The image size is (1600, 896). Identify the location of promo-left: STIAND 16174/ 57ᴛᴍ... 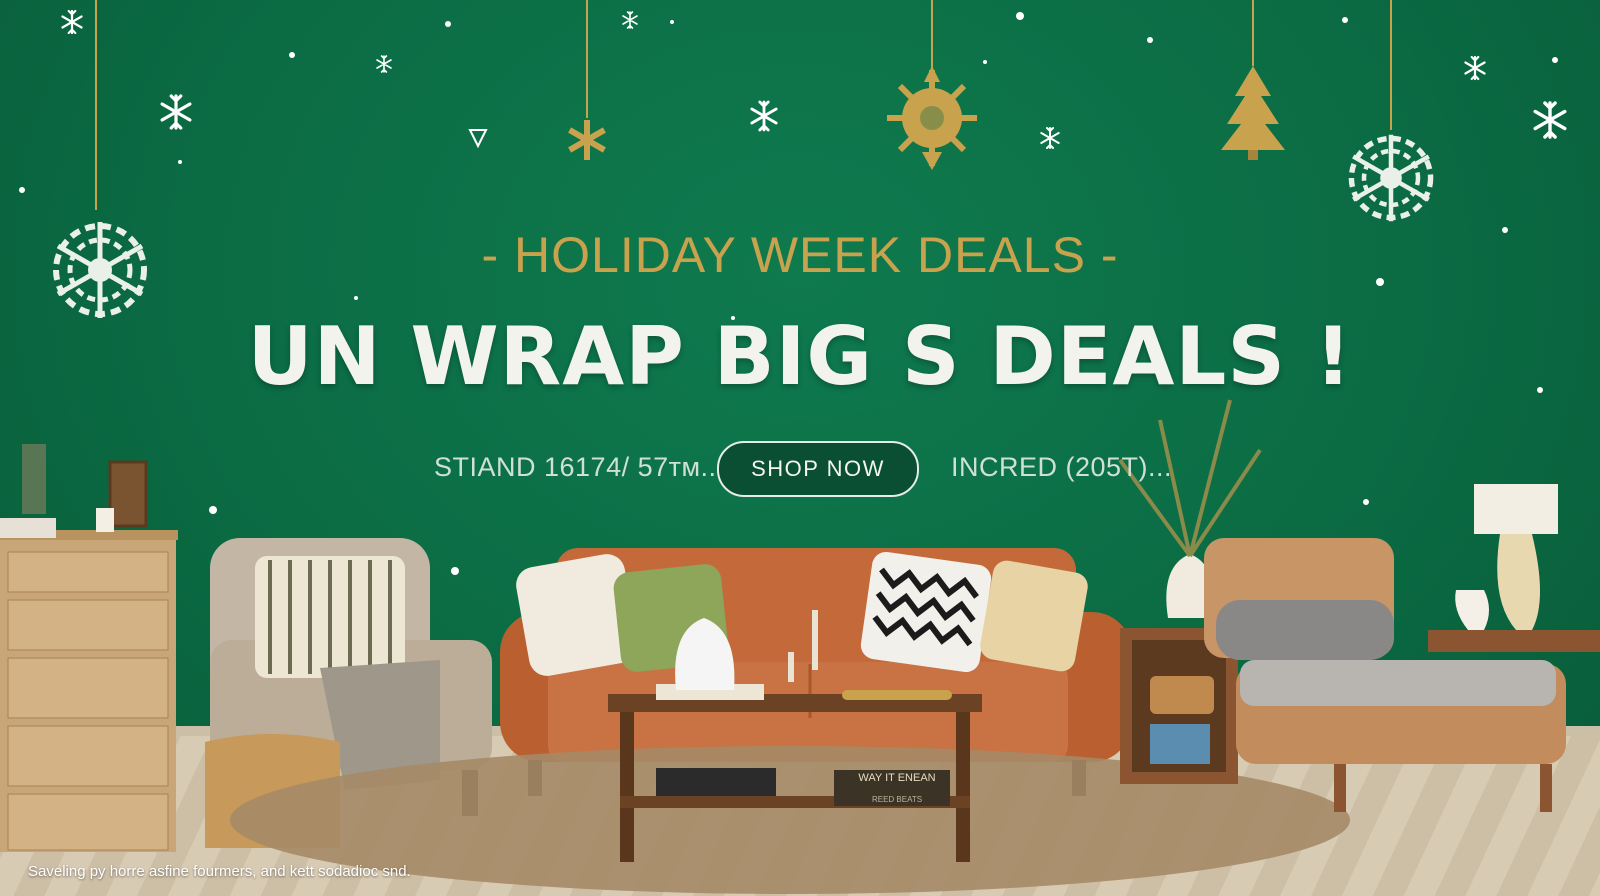
(575, 467).